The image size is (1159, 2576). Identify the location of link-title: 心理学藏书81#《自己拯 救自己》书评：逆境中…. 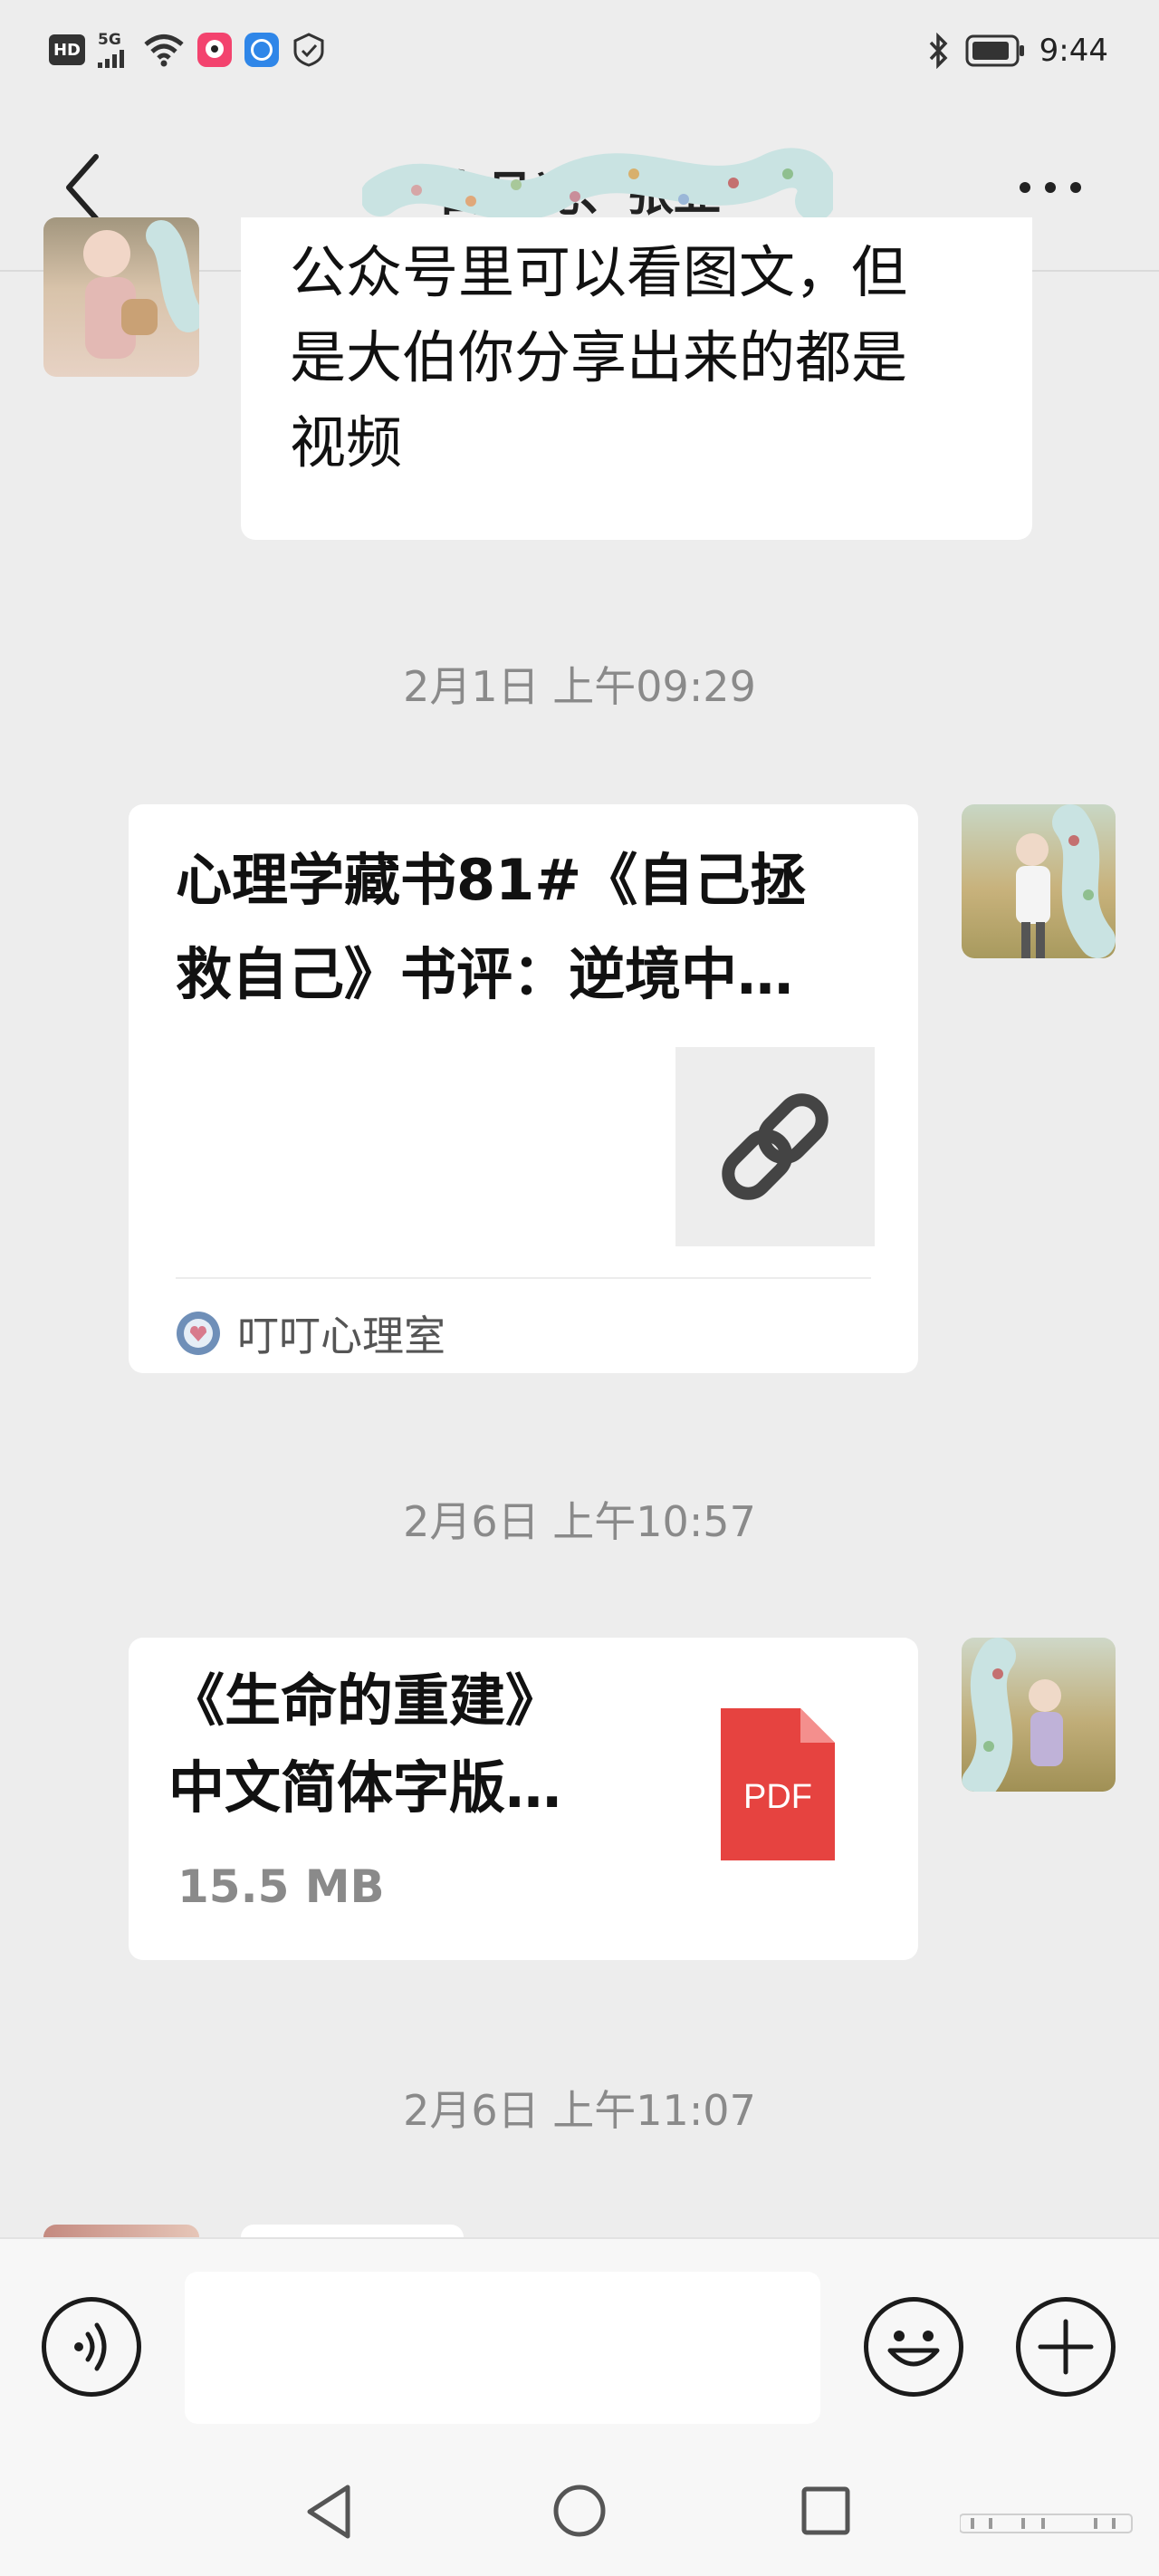
(533, 927).